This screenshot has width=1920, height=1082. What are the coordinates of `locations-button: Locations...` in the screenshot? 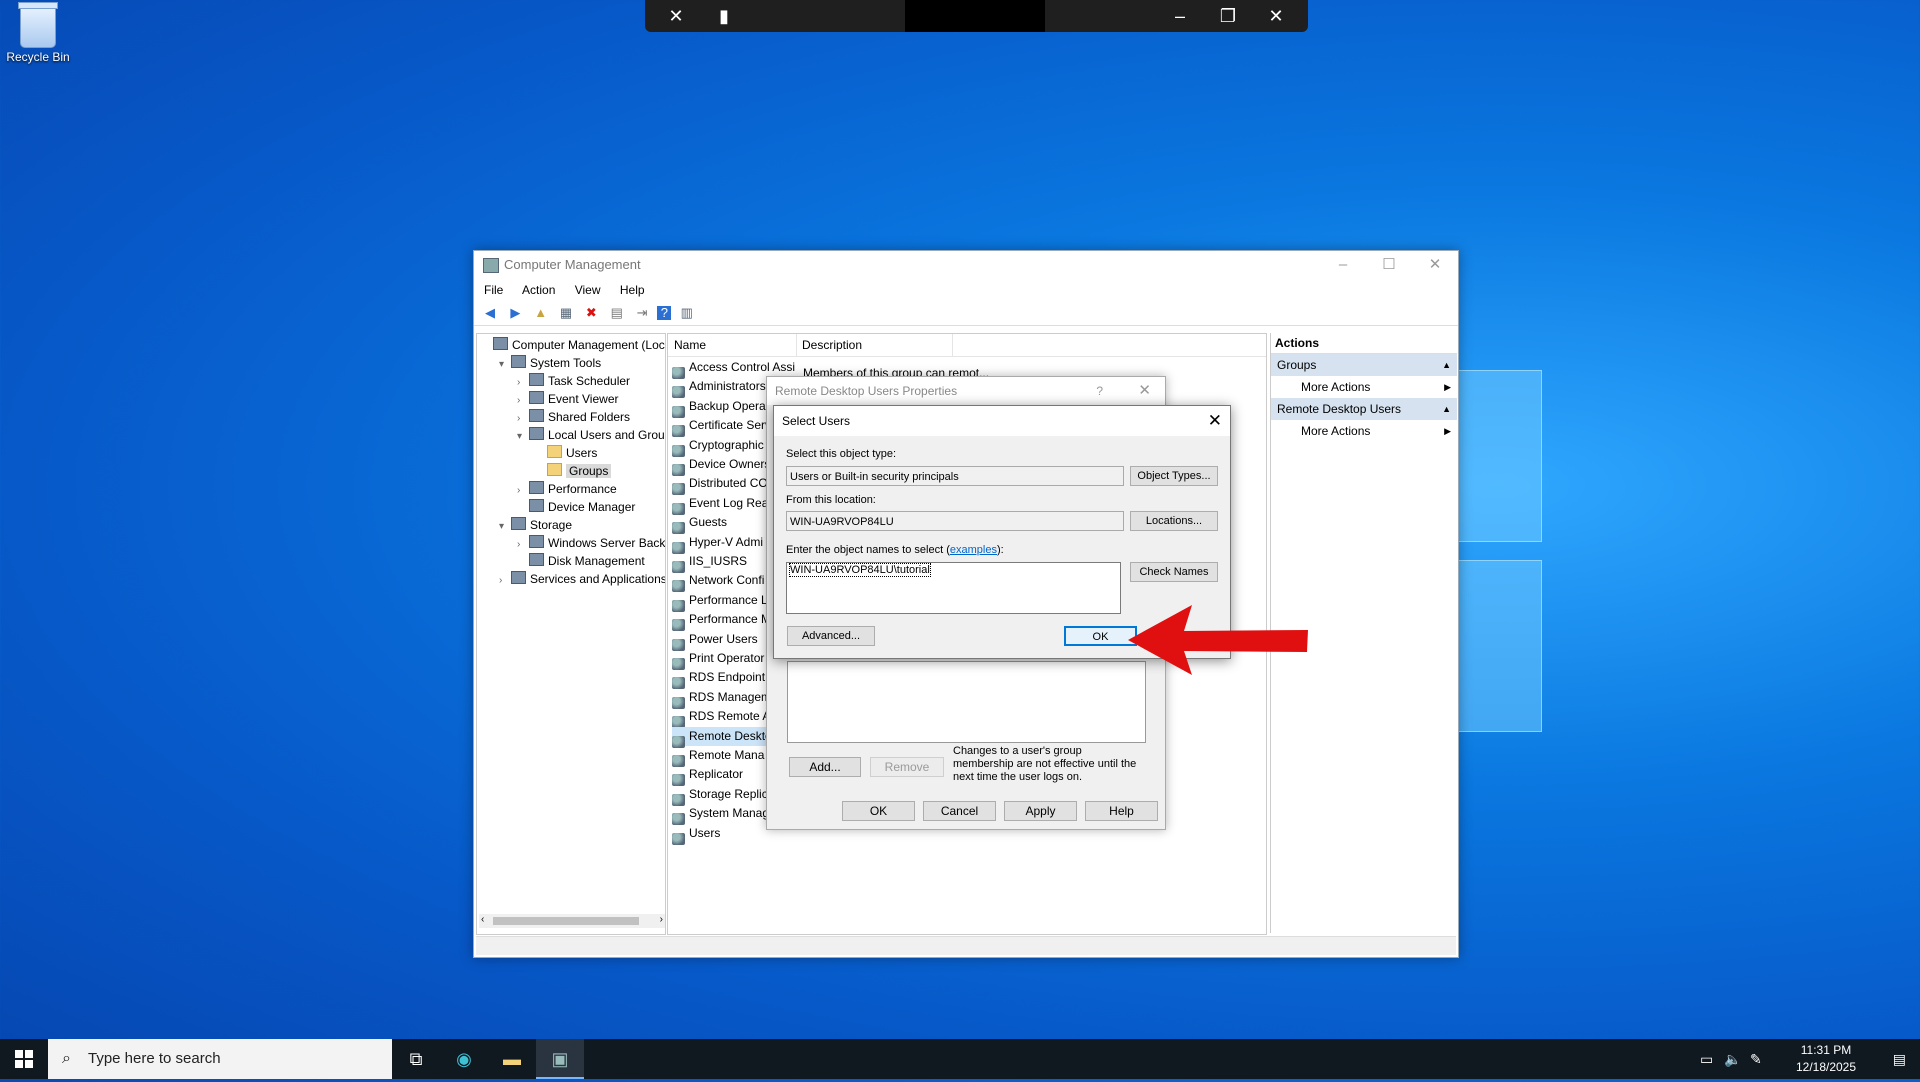 It's located at (1174, 521).